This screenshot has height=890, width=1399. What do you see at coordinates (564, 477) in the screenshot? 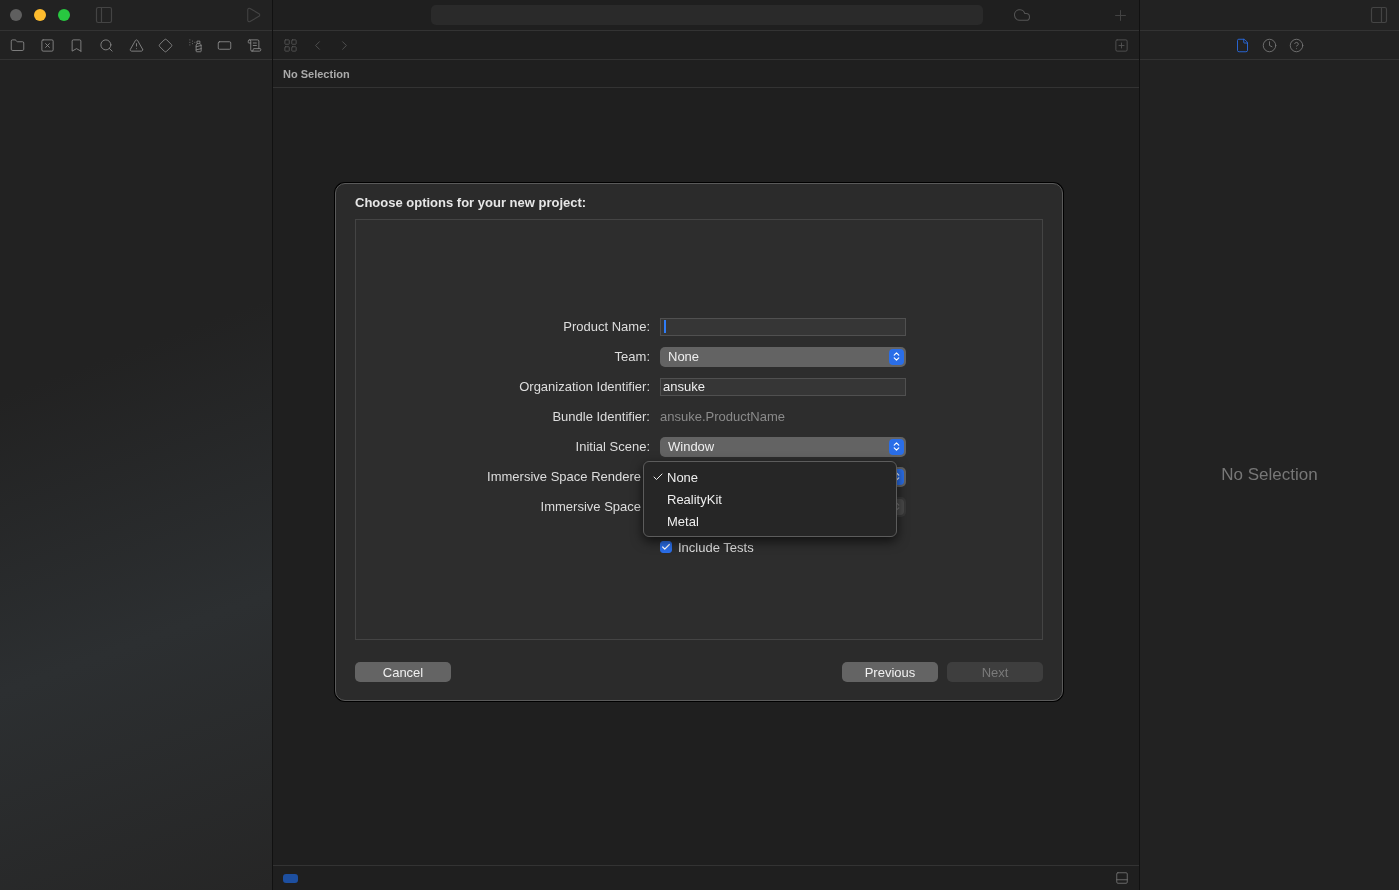
I see `field-label: Immersive Space Rendere` at bounding box center [564, 477].